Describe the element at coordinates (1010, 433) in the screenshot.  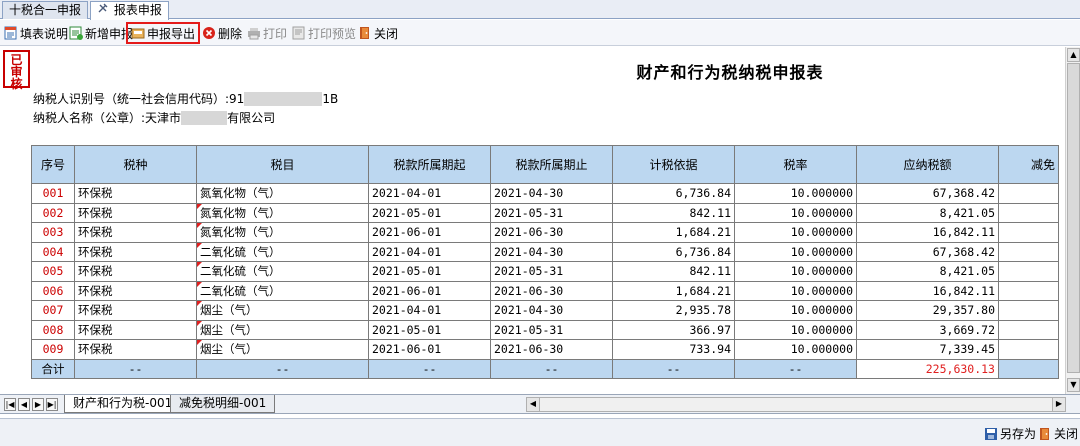
I see `save-as-button: 另存为` at that location.